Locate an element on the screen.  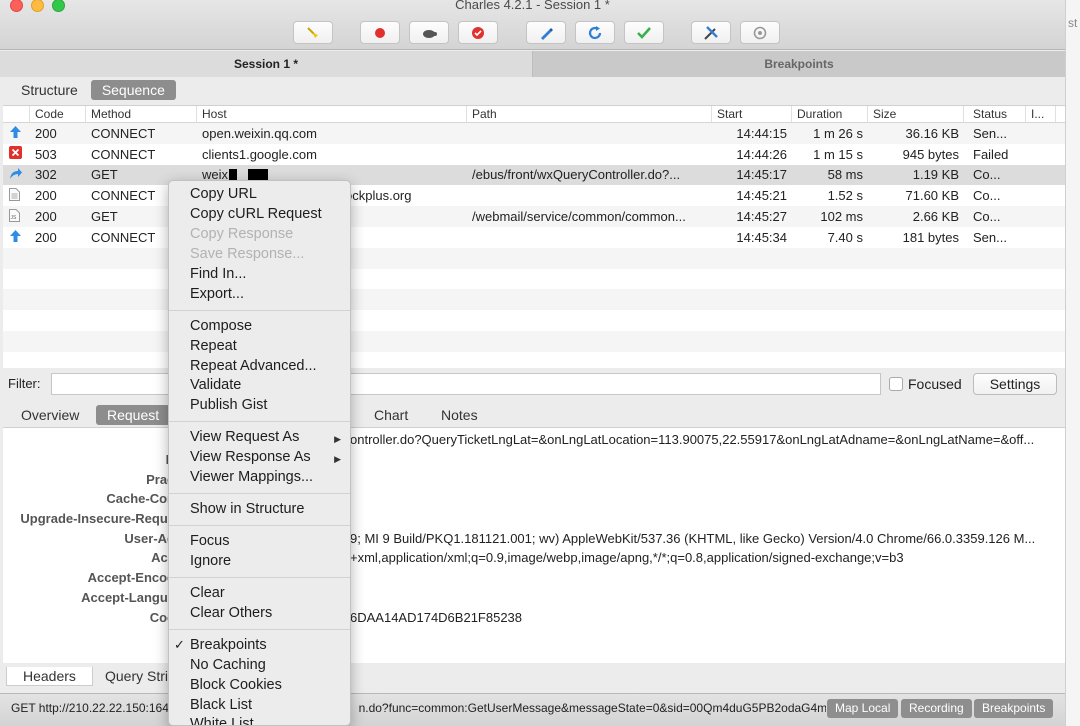
tools-icon is located at coordinates (711, 32).